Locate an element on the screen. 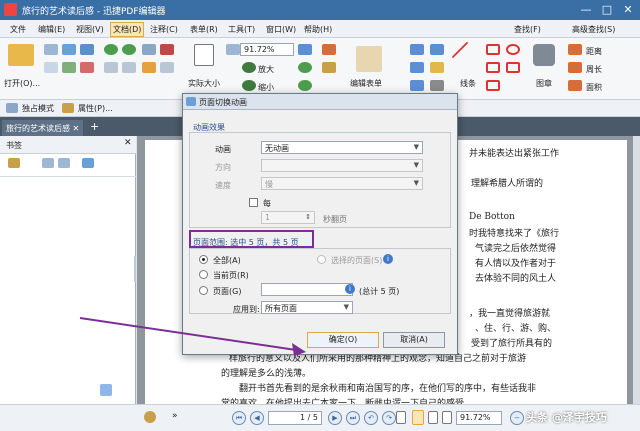  arrow-line is located at coordinates (188, 334).